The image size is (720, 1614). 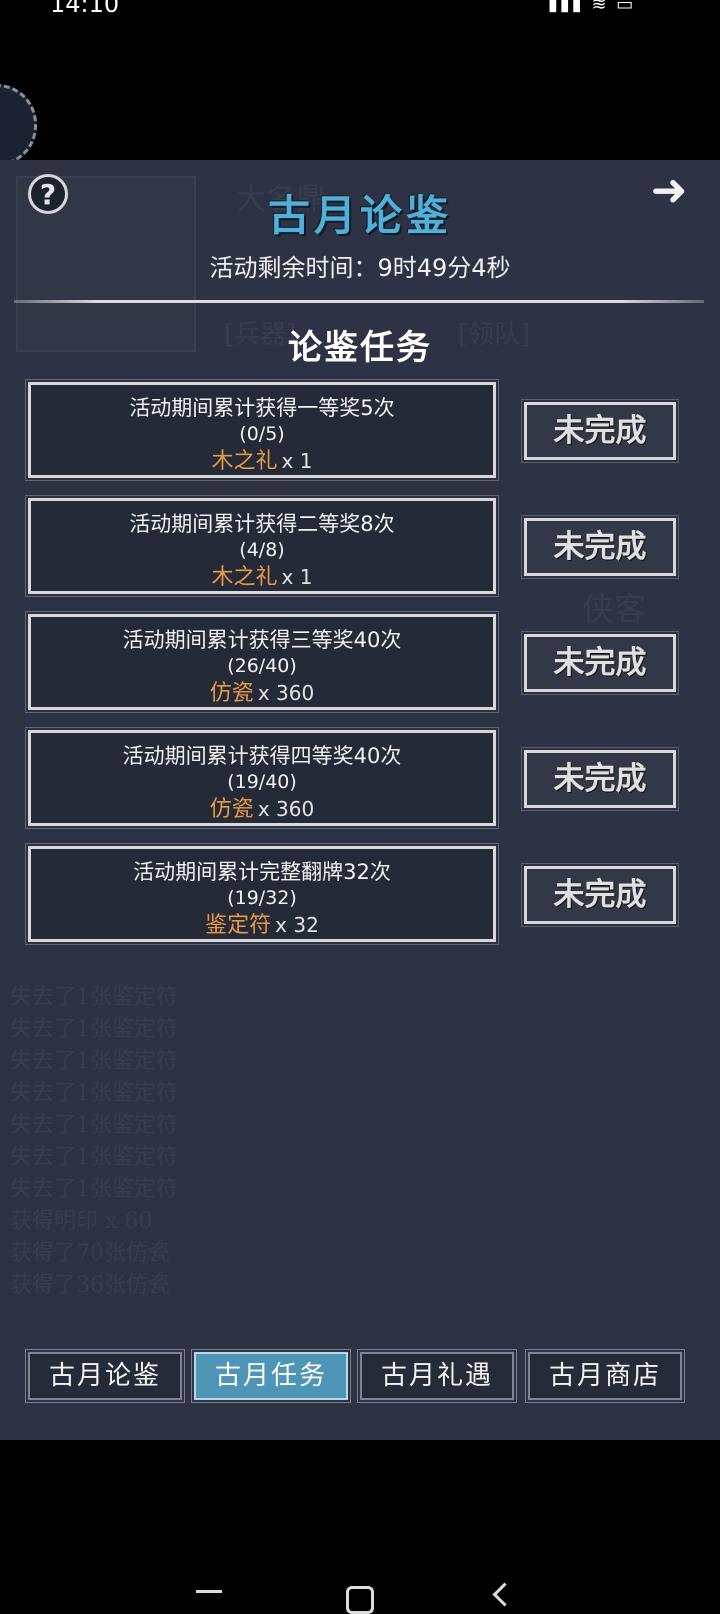 What do you see at coordinates (360, 1600) in the screenshot?
I see `home-icon` at bounding box center [360, 1600].